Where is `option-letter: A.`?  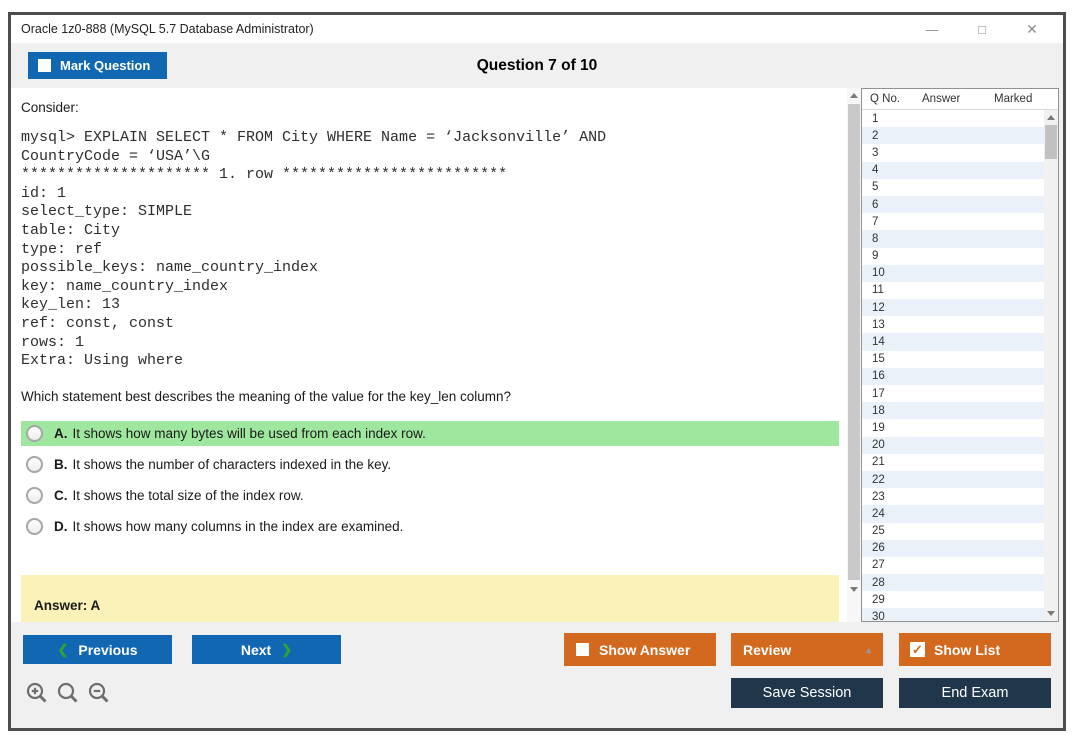 option-letter: A. is located at coordinates (61, 433).